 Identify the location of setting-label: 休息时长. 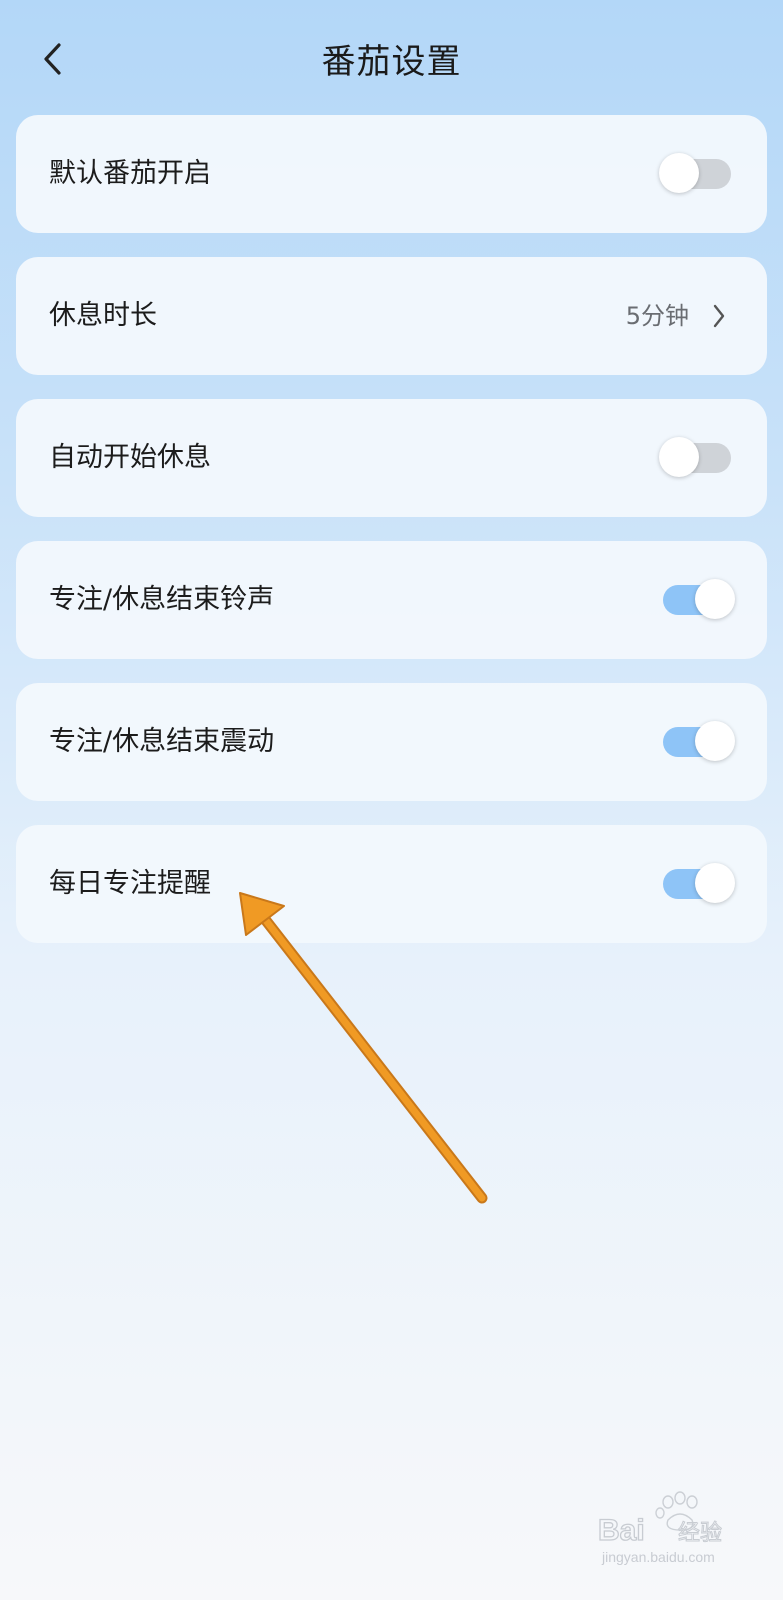
(103, 315).